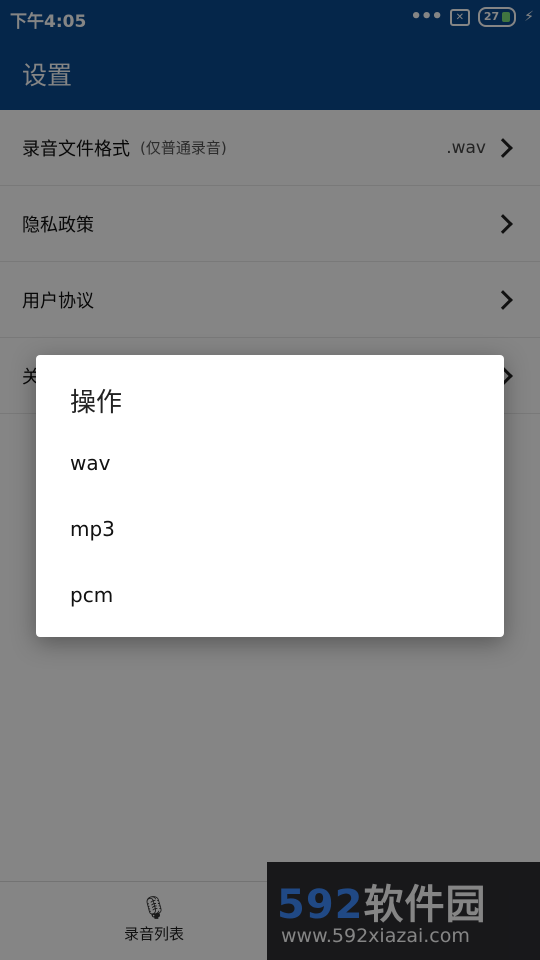 Image resolution: width=540 pixels, height=960 pixels. Describe the element at coordinates (92, 529) in the screenshot. I see `dialog-option-mp3: mp3` at that location.